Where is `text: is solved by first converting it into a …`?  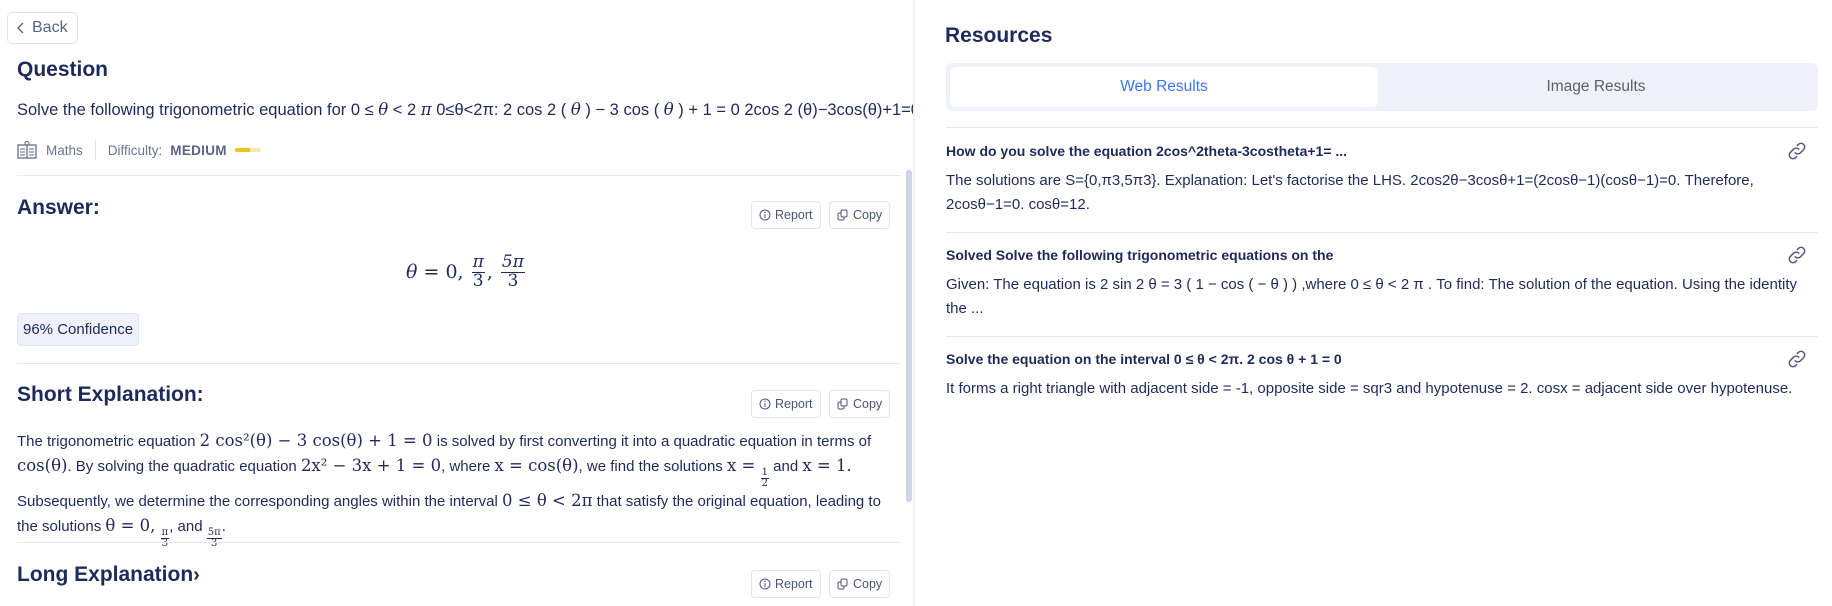 text: is solved by first converting it into a … is located at coordinates (652, 441).